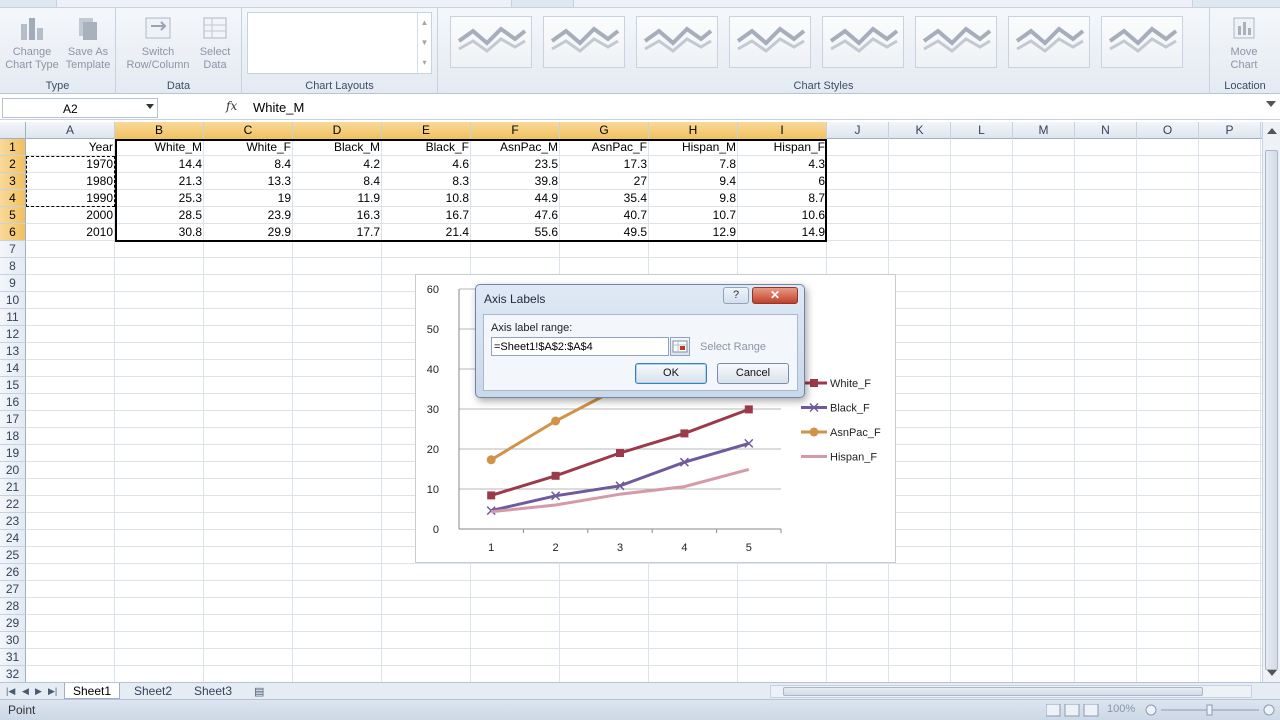  Describe the element at coordinates (1244, 42) in the screenshot. I see `move-chart-button: Move Chart` at that location.